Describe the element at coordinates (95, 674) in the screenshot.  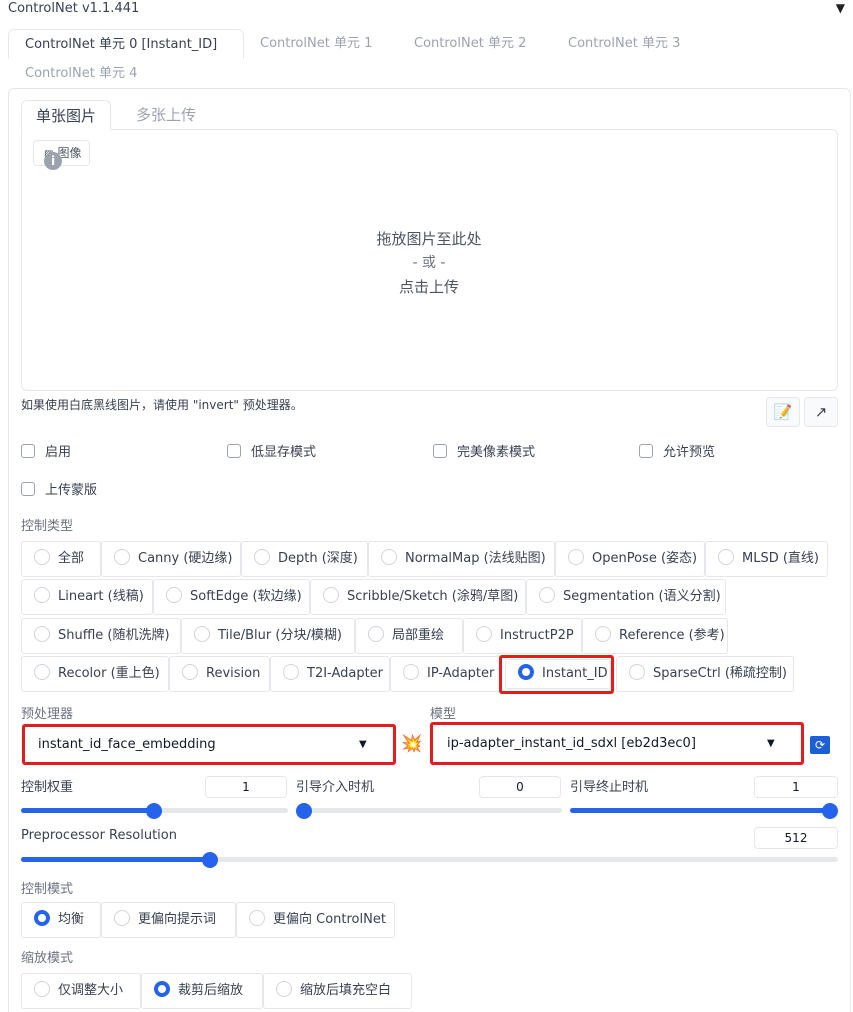
I see `control-type-recolor: Recolor (重上色)` at that location.